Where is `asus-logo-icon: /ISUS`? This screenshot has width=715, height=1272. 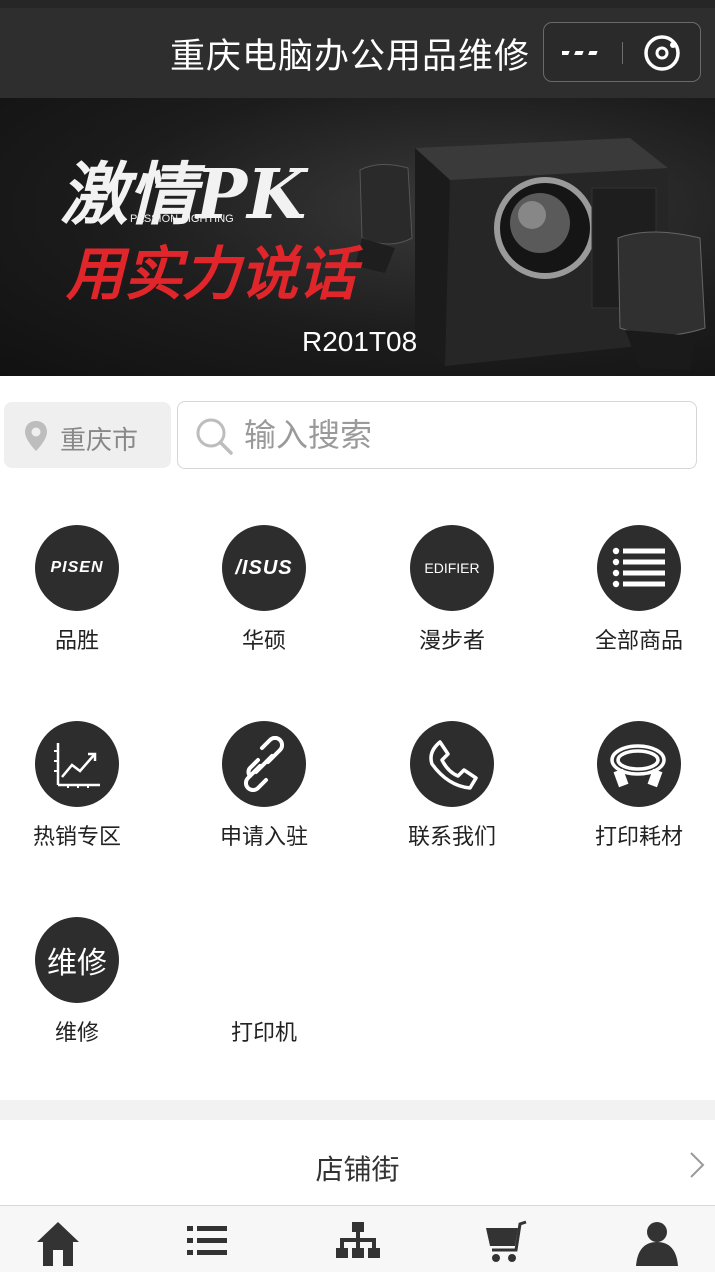 asus-logo-icon: /ISUS is located at coordinates (264, 568).